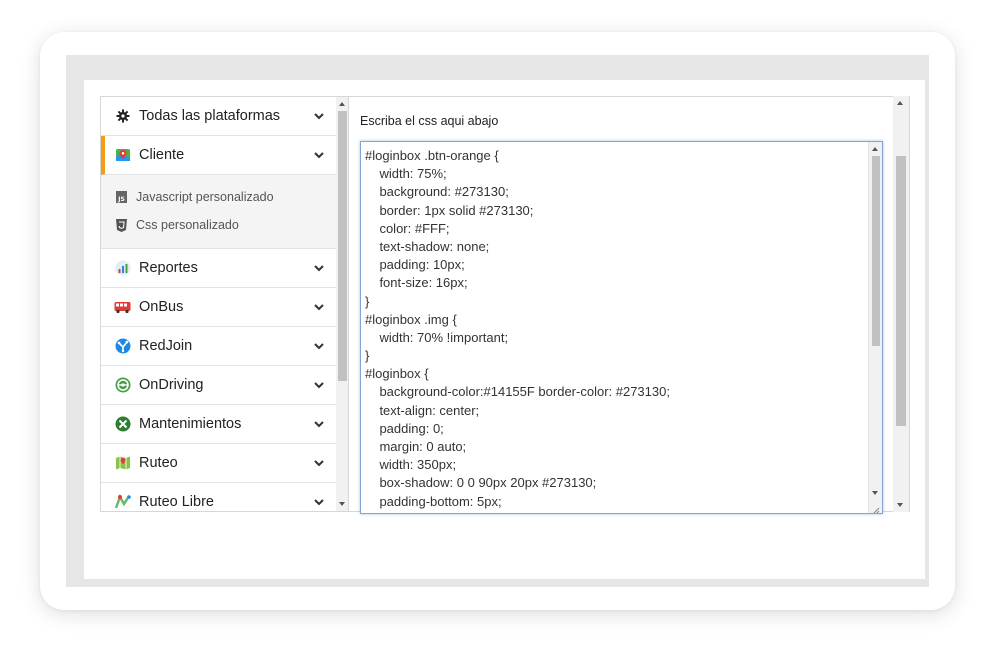 The height and width of the screenshot is (663, 1000). What do you see at coordinates (218, 497) in the screenshot?
I see `sidebar-item-ruteo-libre: Ruteo Libre` at bounding box center [218, 497].